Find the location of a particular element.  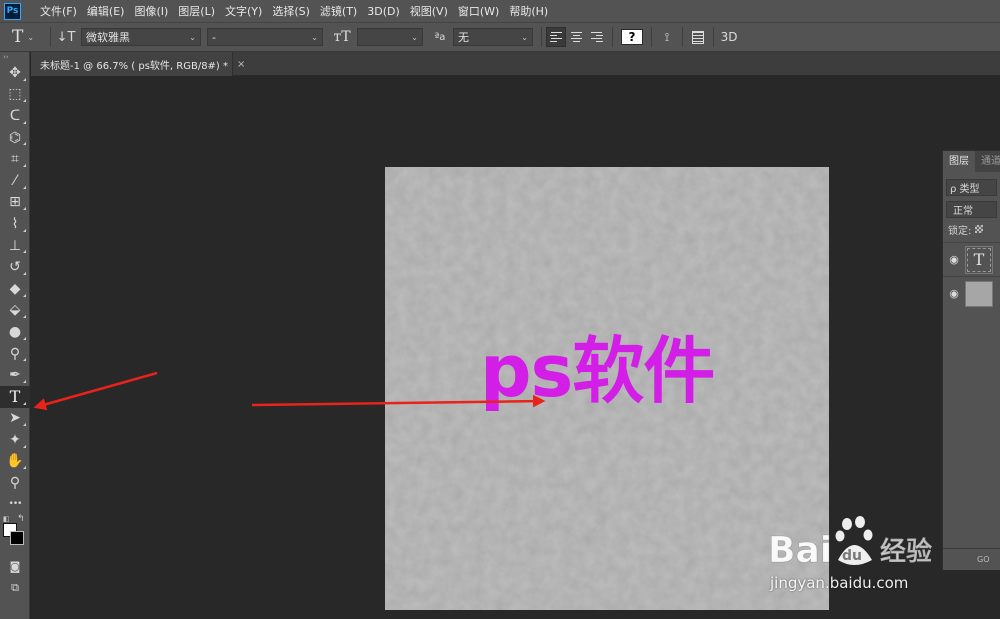

font-size-select: ⌄ is located at coordinates (390, 37).